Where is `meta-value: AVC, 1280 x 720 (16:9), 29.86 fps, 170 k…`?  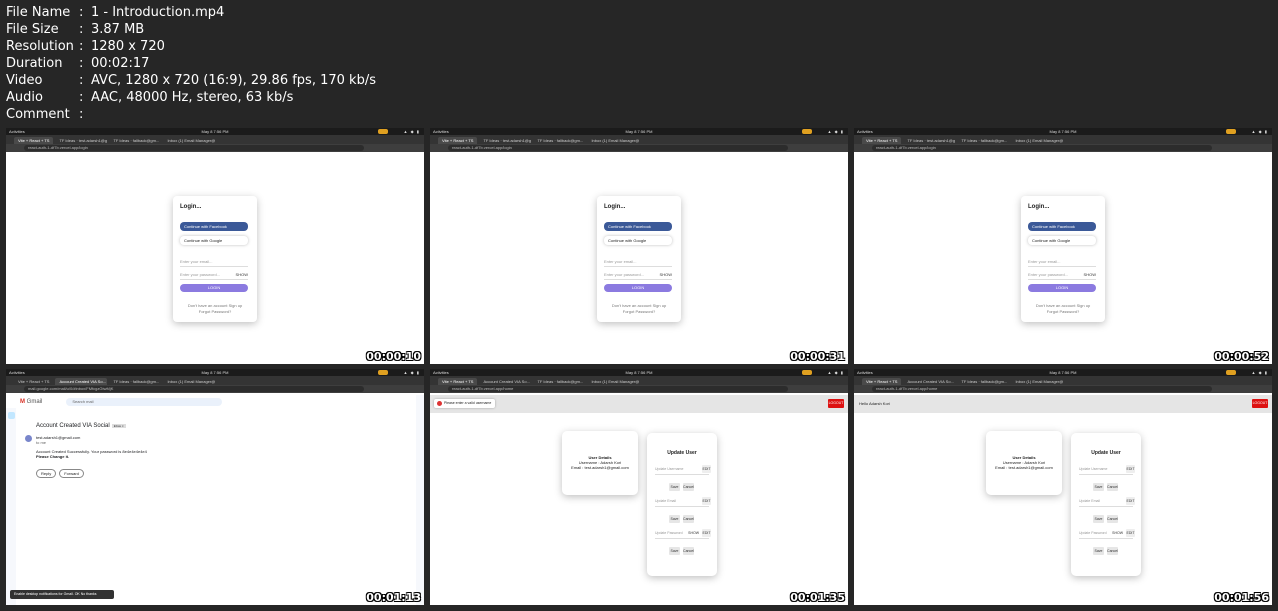 meta-value: AVC, 1280 x 720 (16:9), 29.86 fps, 170 k… is located at coordinates (233, 80).